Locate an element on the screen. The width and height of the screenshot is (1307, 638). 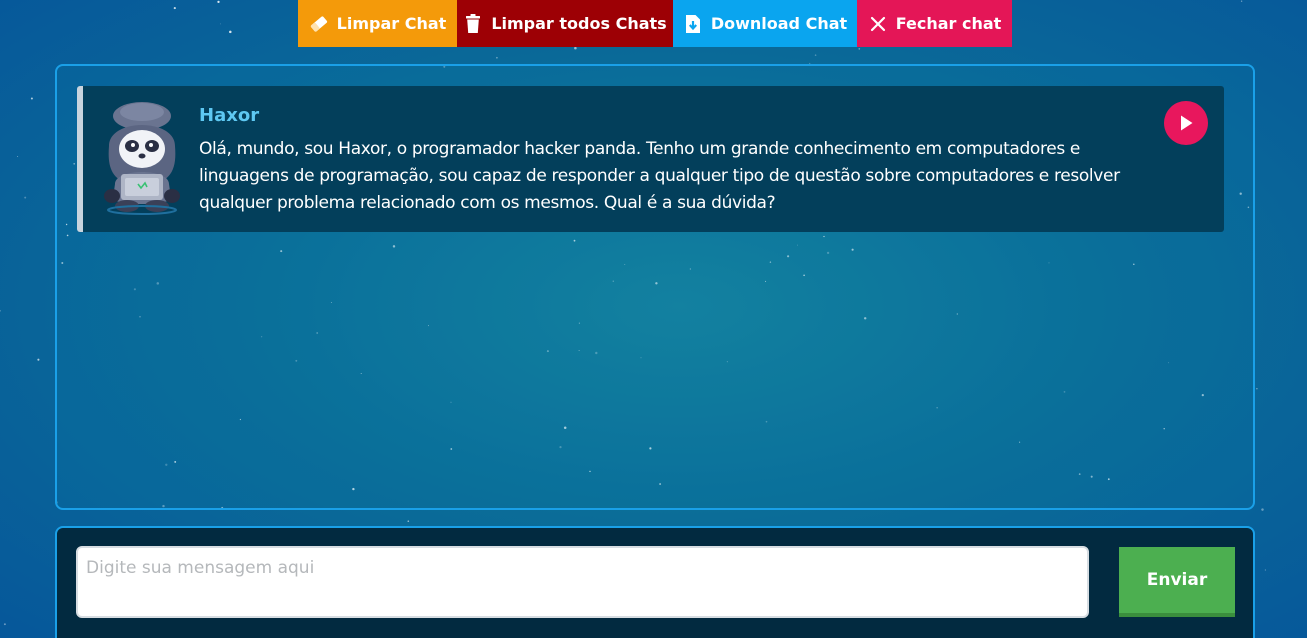
play-icon is located at coordinates (1186, 123).